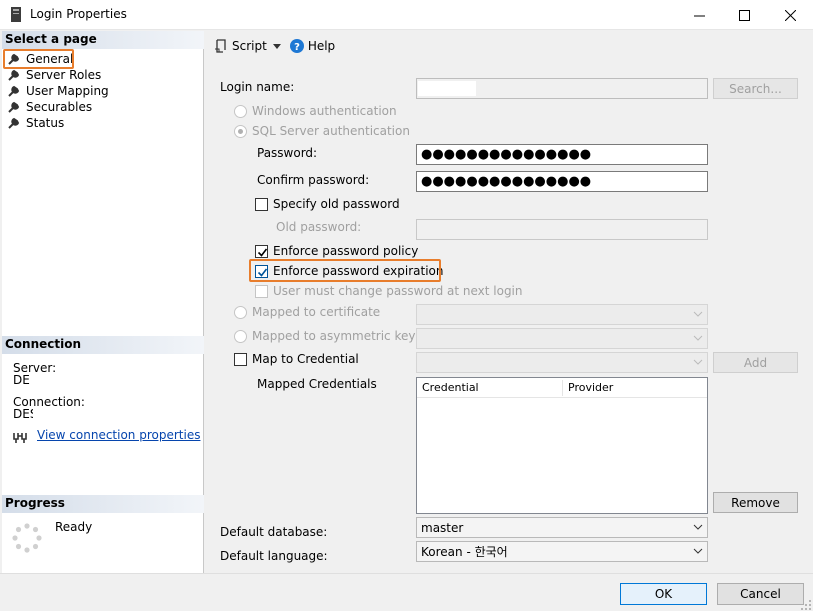 The width and height of the screenshot is (813, 611). What do you see at coordinates (321, 46) in the screenshot?
I see `help-label: Help` at bounding box center [321, 46].